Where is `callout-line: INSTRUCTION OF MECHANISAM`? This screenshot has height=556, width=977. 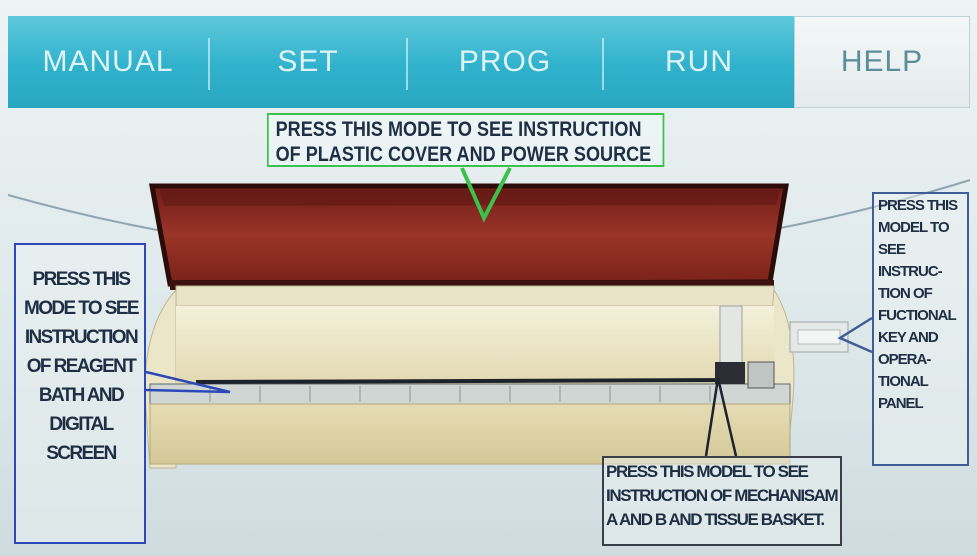 callout-line: INSTRUCTION OF MECHANISAM is located at coordinates (722, 495).